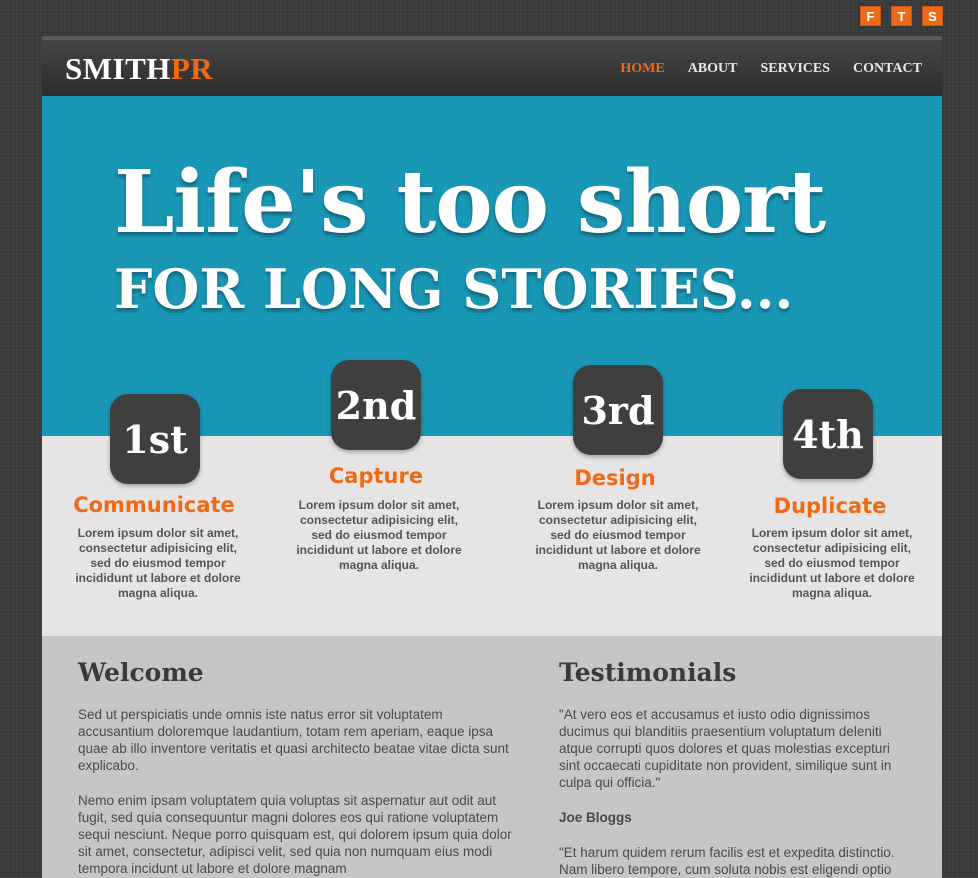 This screenshot has width=978, height=878. I want to click on twitter-icon: T, so click(901, 16).